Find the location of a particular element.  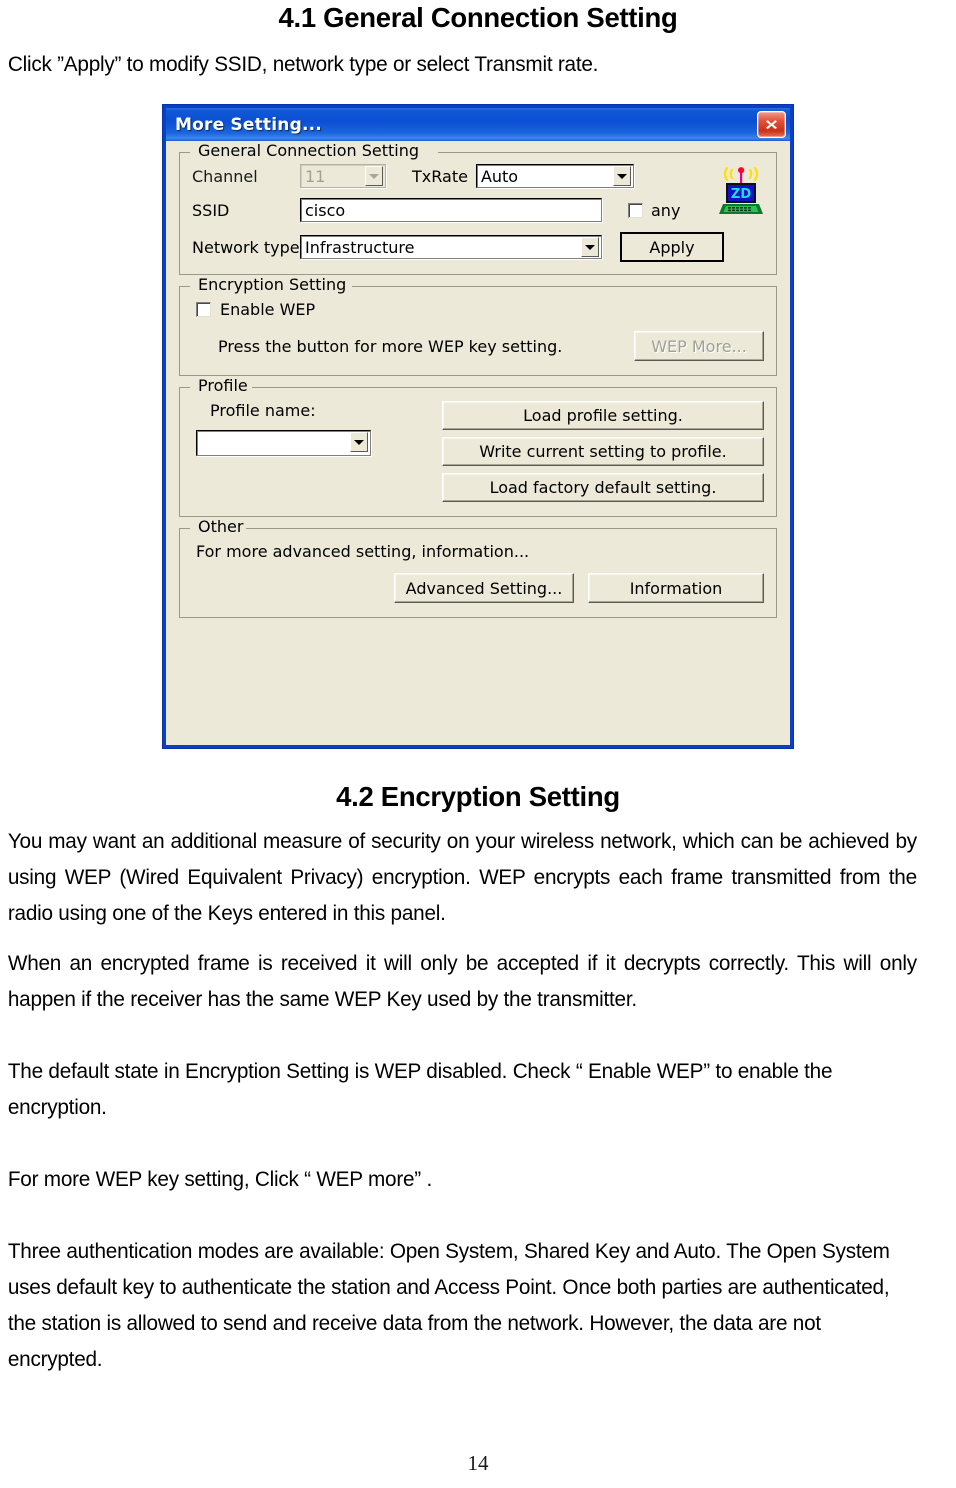

section-heading-4-2: 4.2 Encryption Setting is located at coordinates (478, 796).